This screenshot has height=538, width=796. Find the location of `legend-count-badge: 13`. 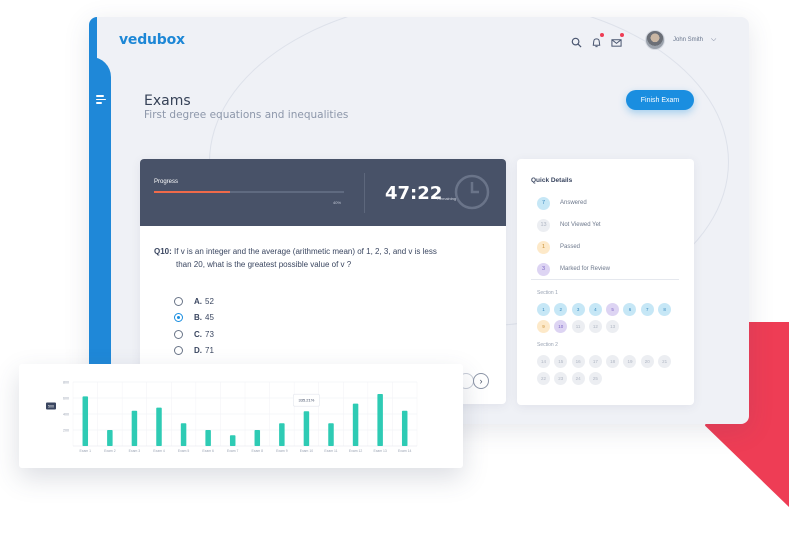

legend-count-badge: 13 is located at coordinates (543, 225).